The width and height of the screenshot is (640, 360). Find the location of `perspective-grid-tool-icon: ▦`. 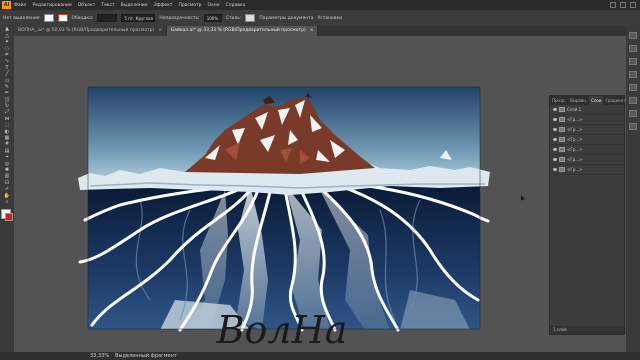

perspective-grid-tool-icon: ▦ is located at coordinates (7, 138).